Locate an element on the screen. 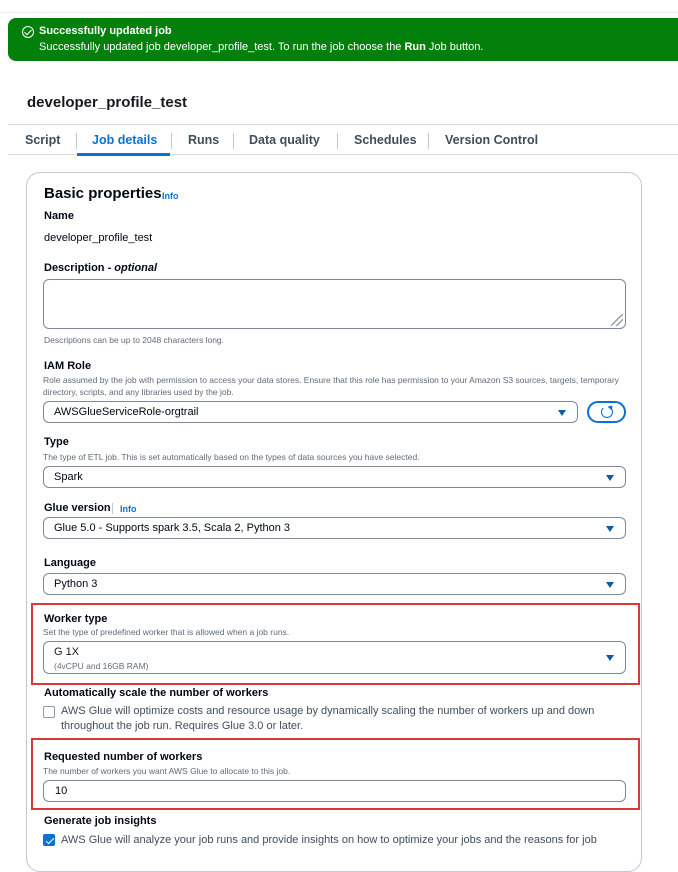  glue-version-info-link: Info is located at coordinates (128, 509).